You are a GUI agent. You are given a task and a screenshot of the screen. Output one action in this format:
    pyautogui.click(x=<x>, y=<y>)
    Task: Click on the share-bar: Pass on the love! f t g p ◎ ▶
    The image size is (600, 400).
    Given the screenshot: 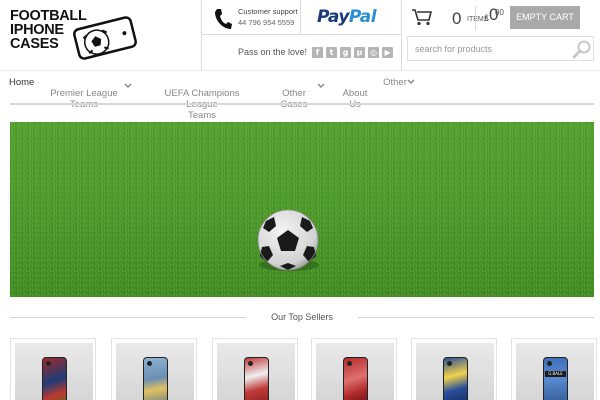 What is the action you would take?
    pyautogui.click(x=316, y=52)
    